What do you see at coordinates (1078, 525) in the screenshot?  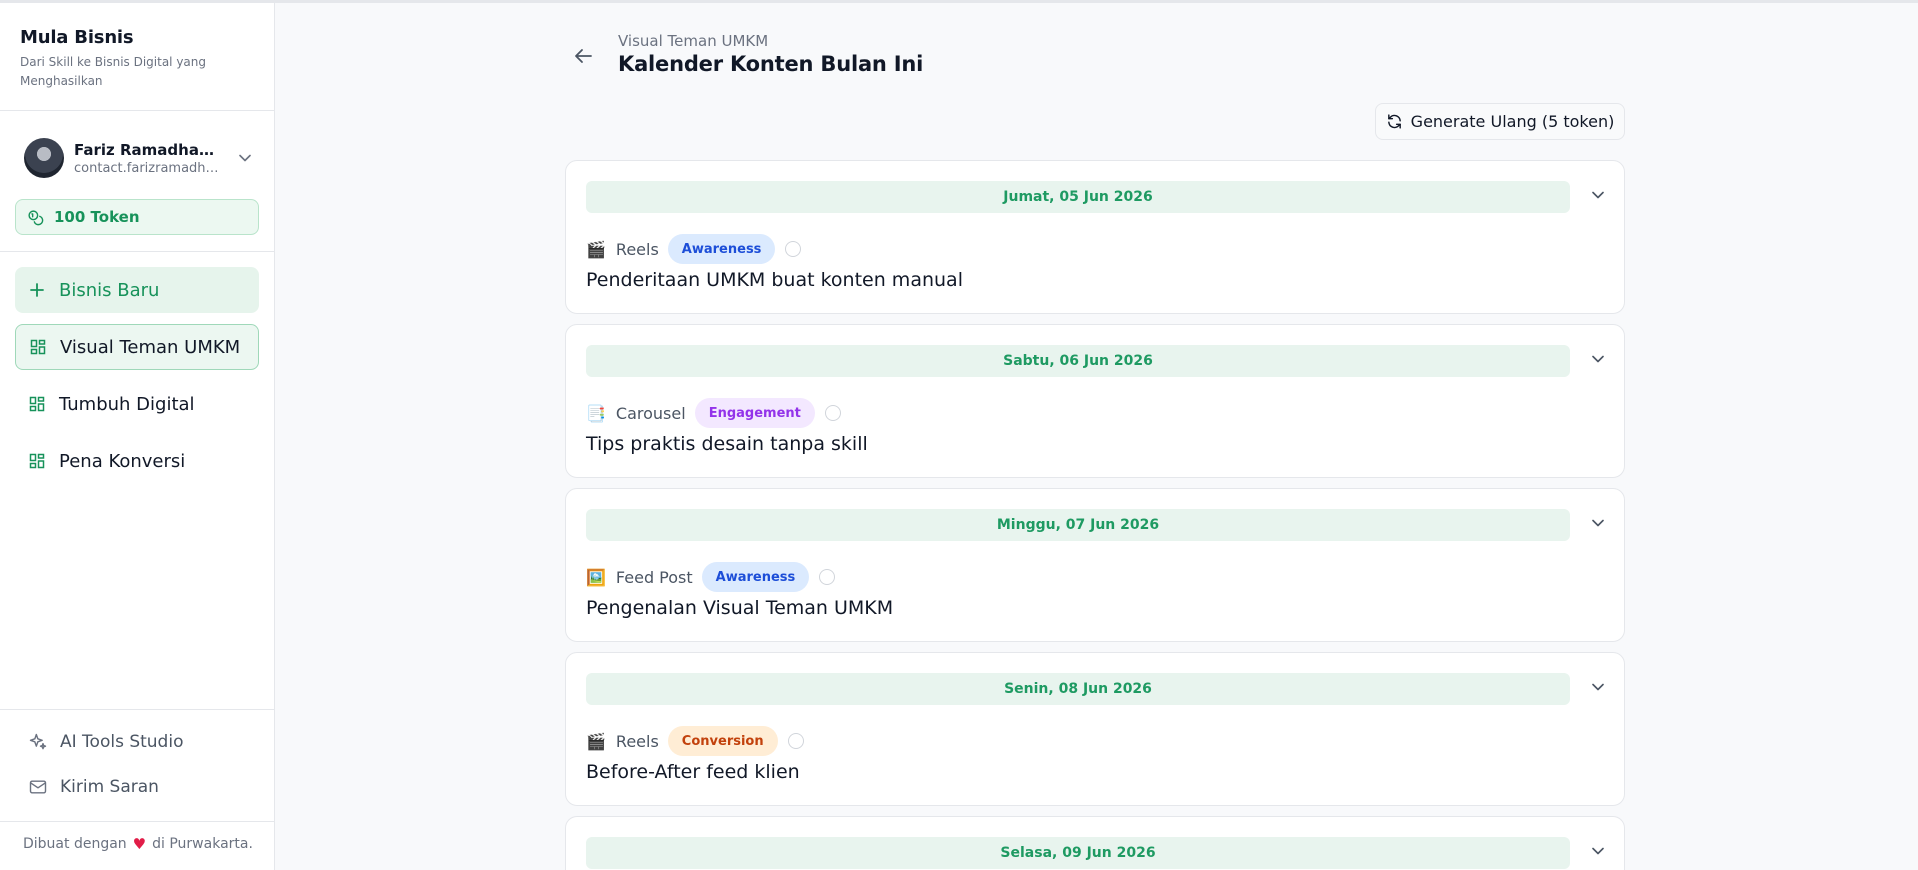 I see `card-date: Minggu, 07 Jun 2026` at bounding box center [1078, 525].